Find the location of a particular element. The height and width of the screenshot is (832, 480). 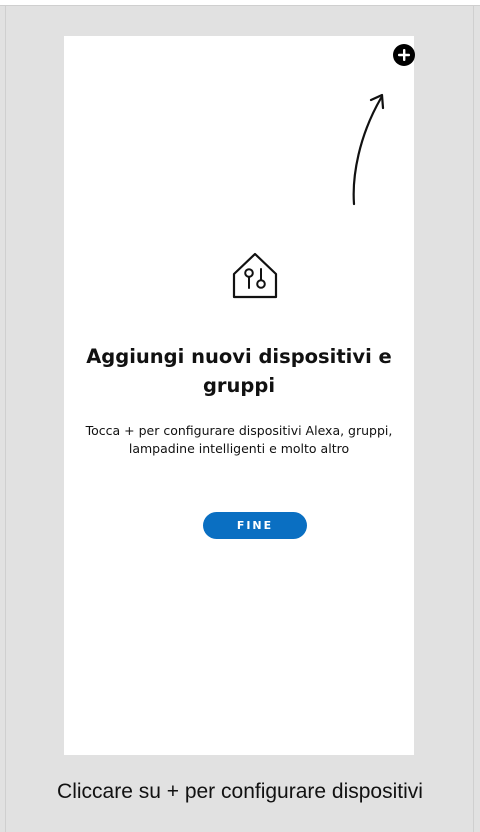

add-device-button is located at coordinates (404, 55).